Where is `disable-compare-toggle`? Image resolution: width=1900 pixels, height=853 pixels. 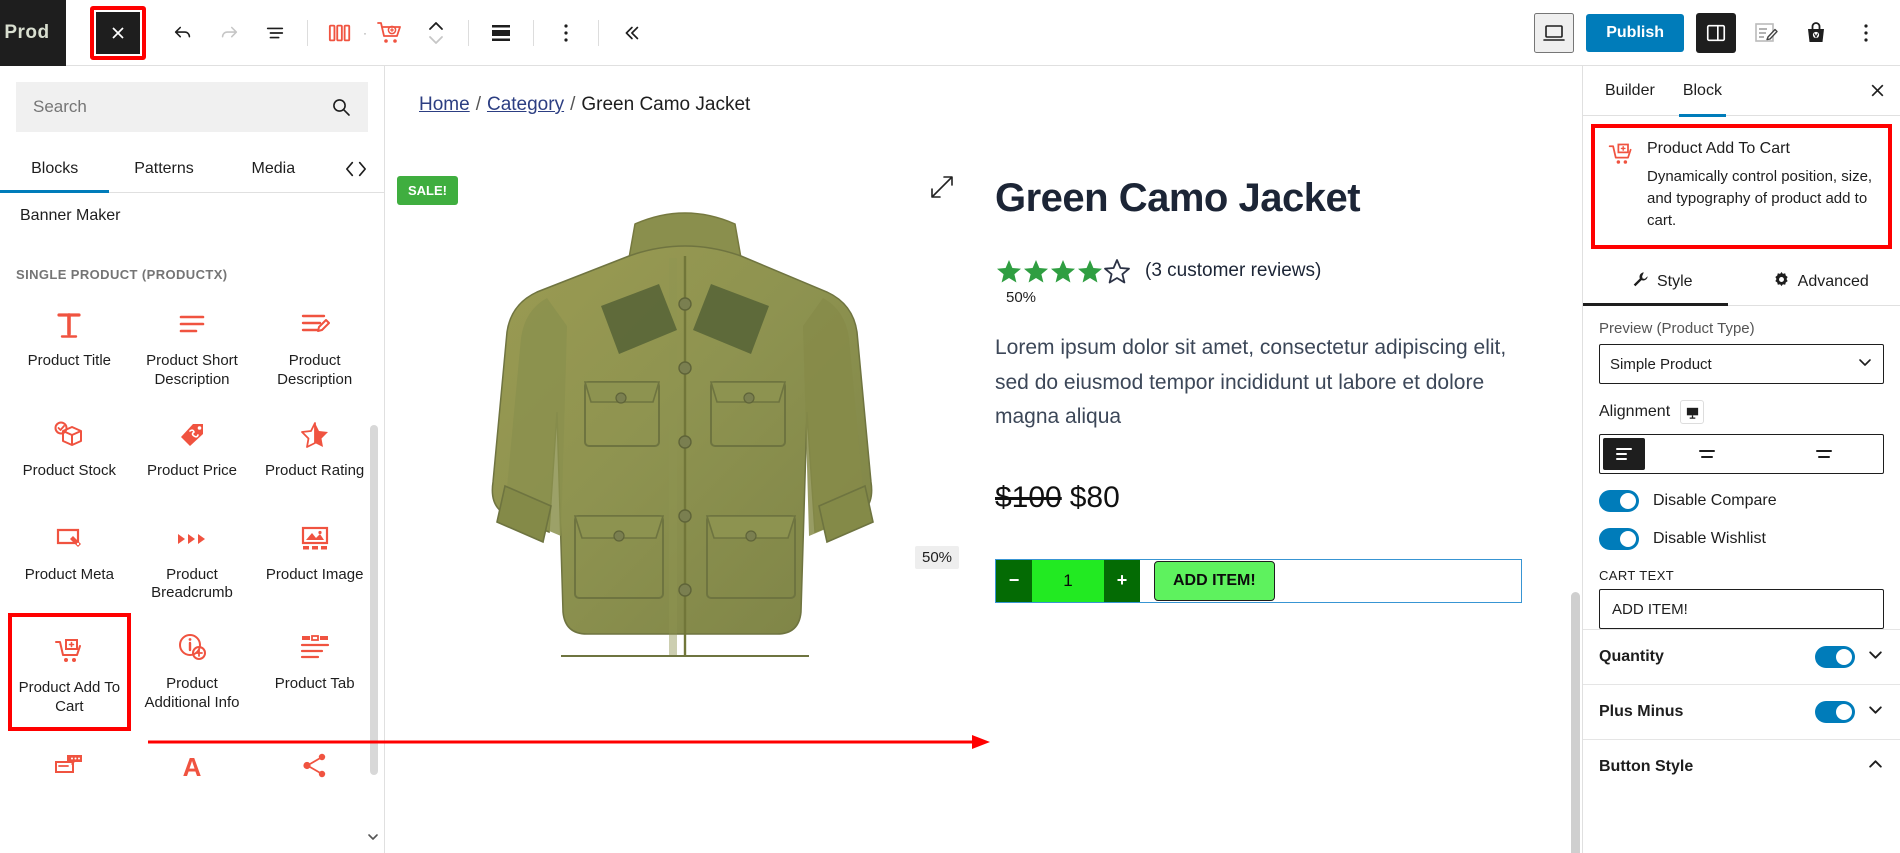
disable-compare-toggle is located at coordinates (1619, 501).